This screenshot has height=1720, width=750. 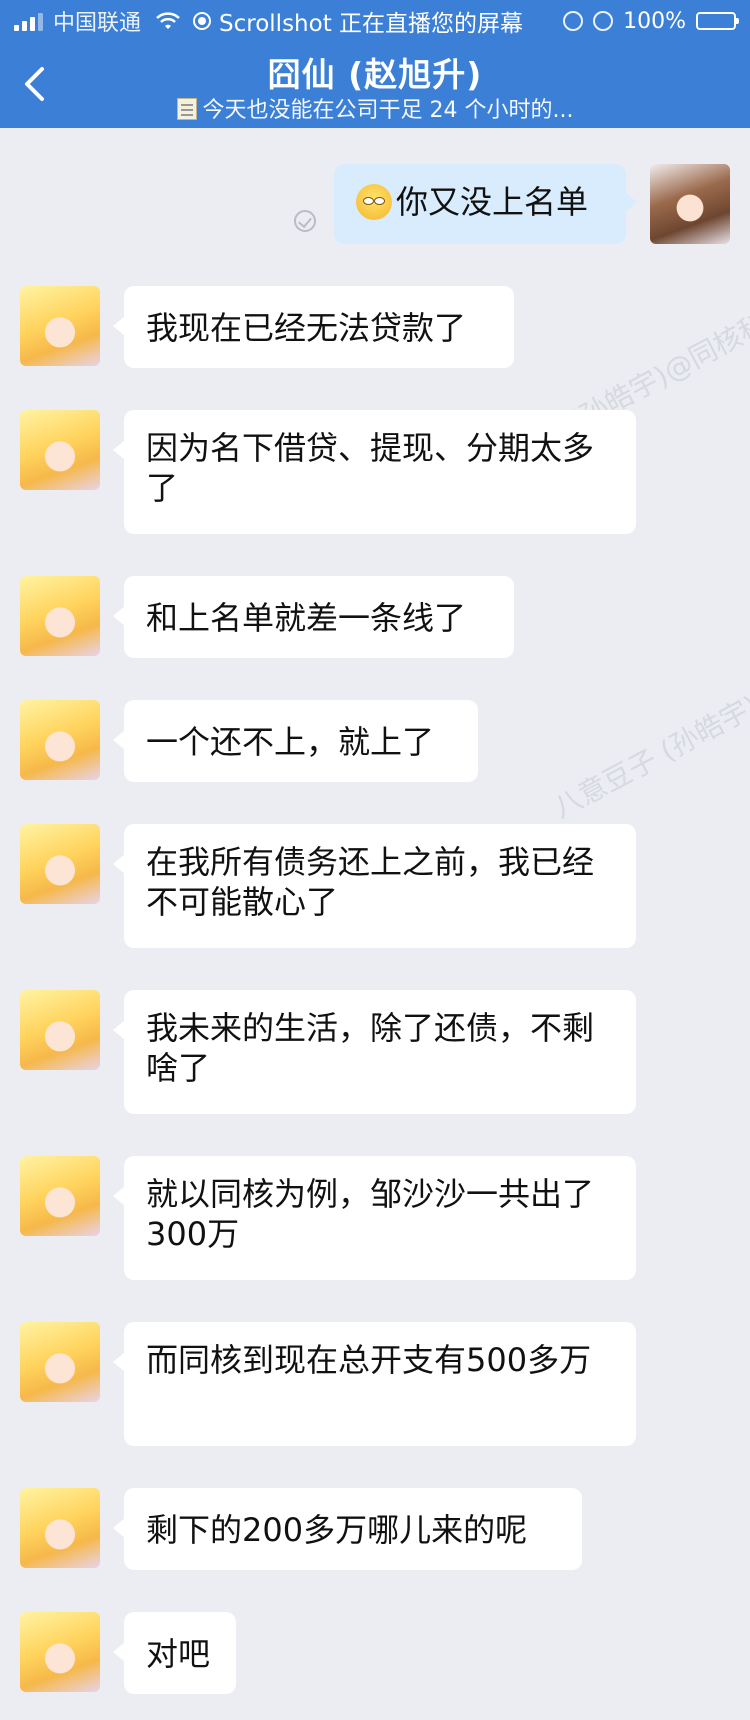 I want to click on message-text: 对吧, so click(x=178, y=1654).